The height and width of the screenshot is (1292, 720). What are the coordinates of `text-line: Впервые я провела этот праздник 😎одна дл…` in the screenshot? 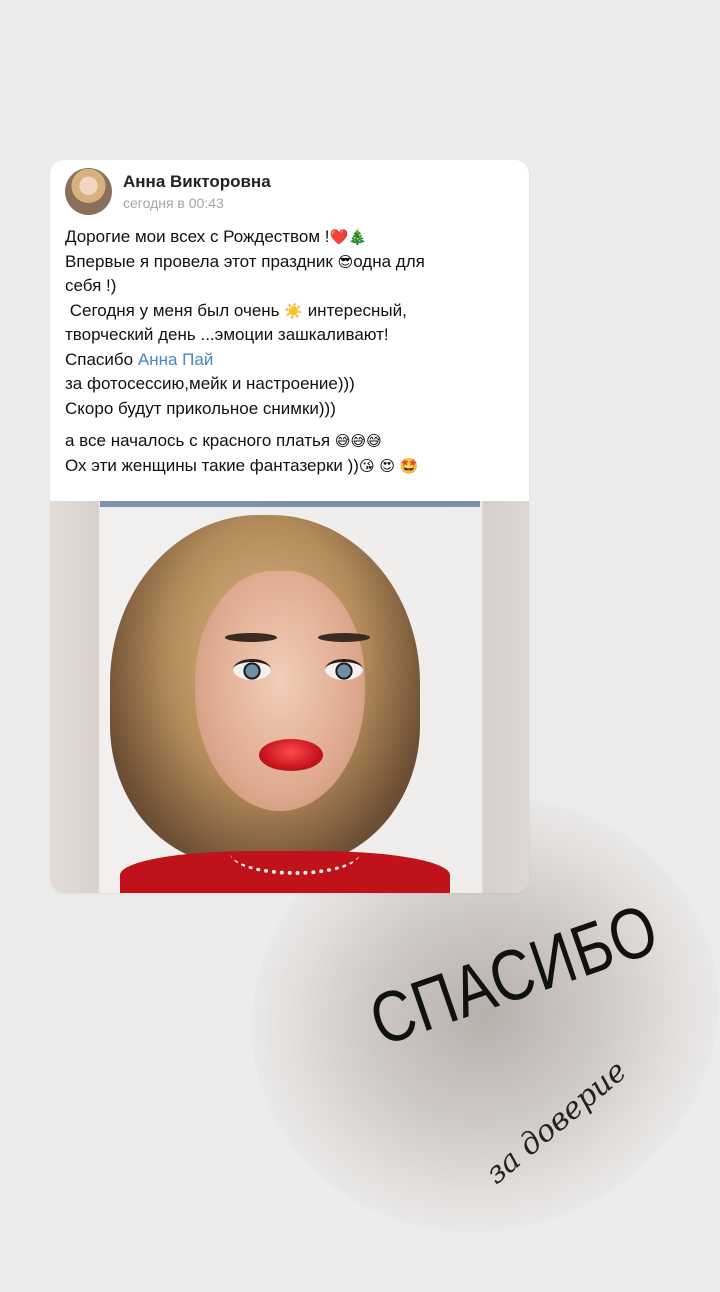 It's located at (245, 261).